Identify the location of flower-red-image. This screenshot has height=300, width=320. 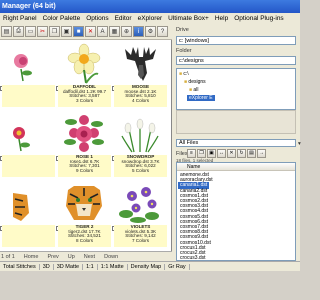
(28, 133).